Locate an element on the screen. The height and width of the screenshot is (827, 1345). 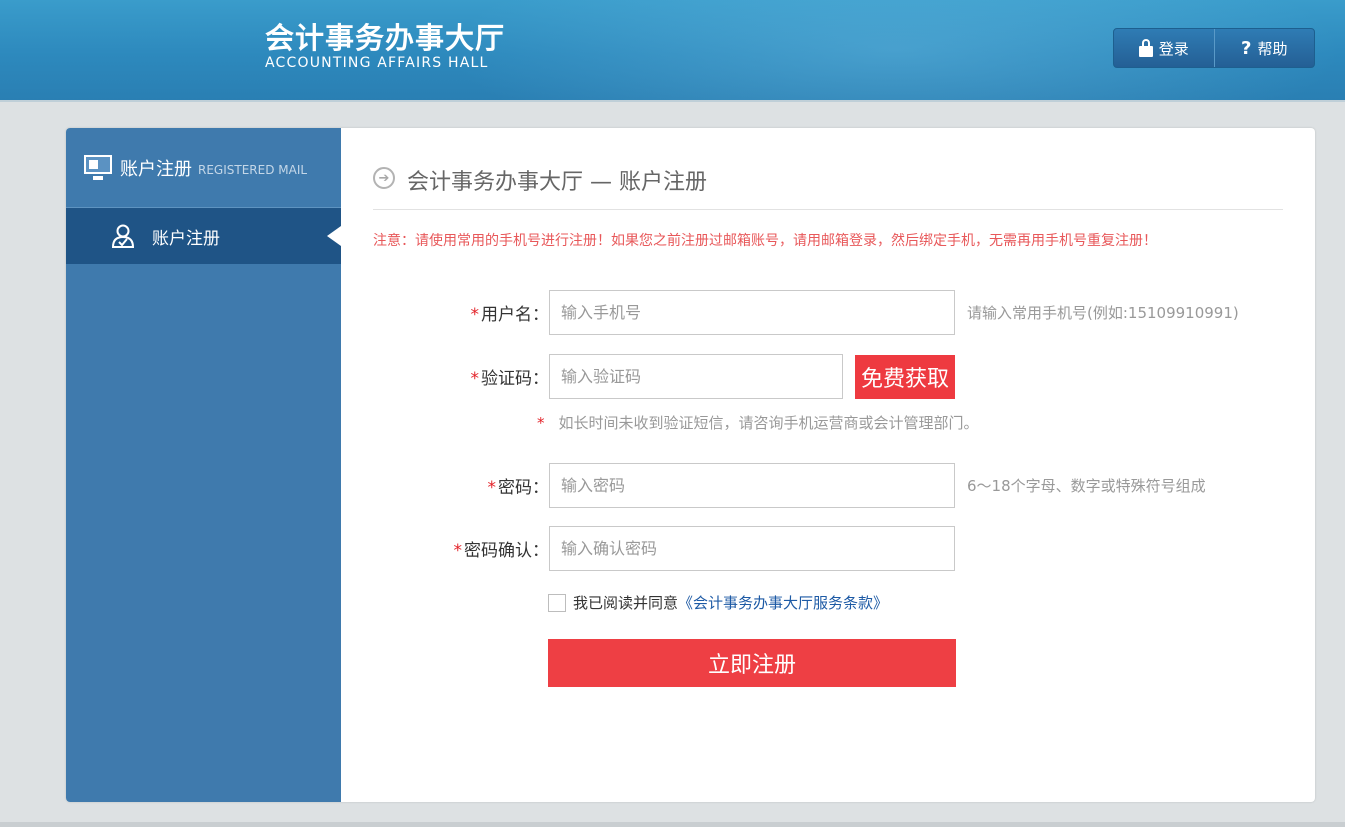
password-input is located at coordinates (752, 485).